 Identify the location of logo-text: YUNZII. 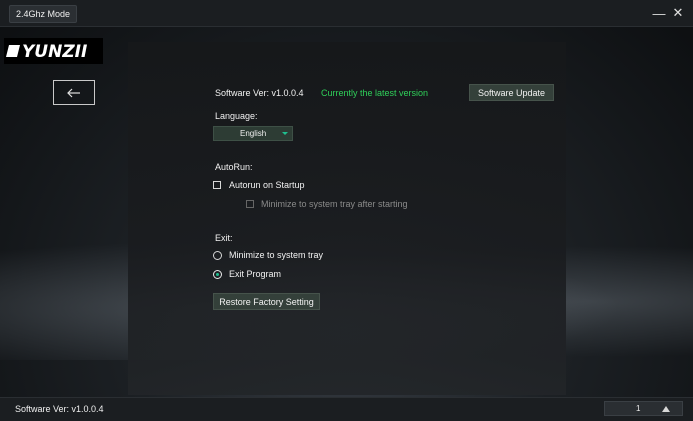
(54, 51).